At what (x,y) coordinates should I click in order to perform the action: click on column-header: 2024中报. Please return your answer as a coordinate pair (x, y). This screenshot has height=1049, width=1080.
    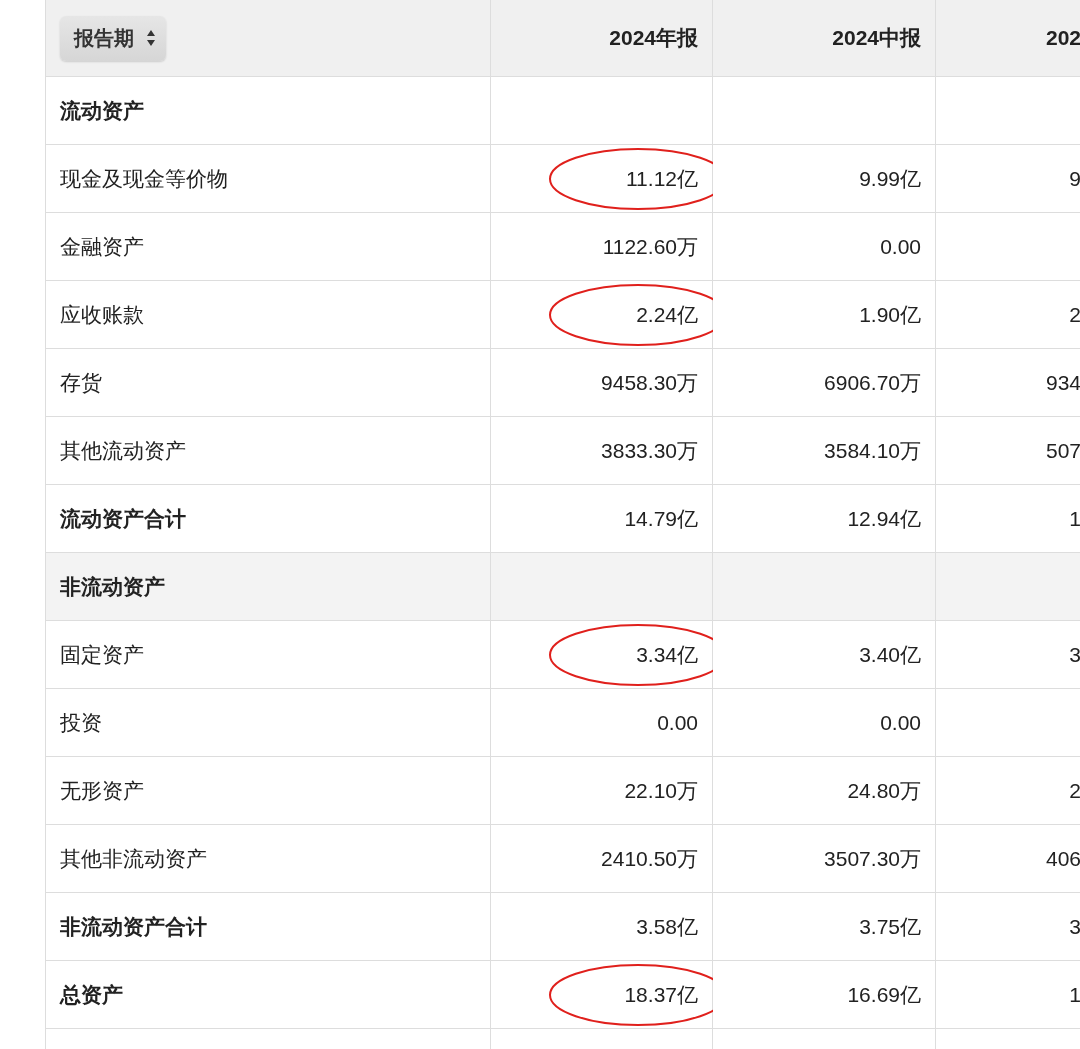
    Looking at the image, I should click on (876, 38).